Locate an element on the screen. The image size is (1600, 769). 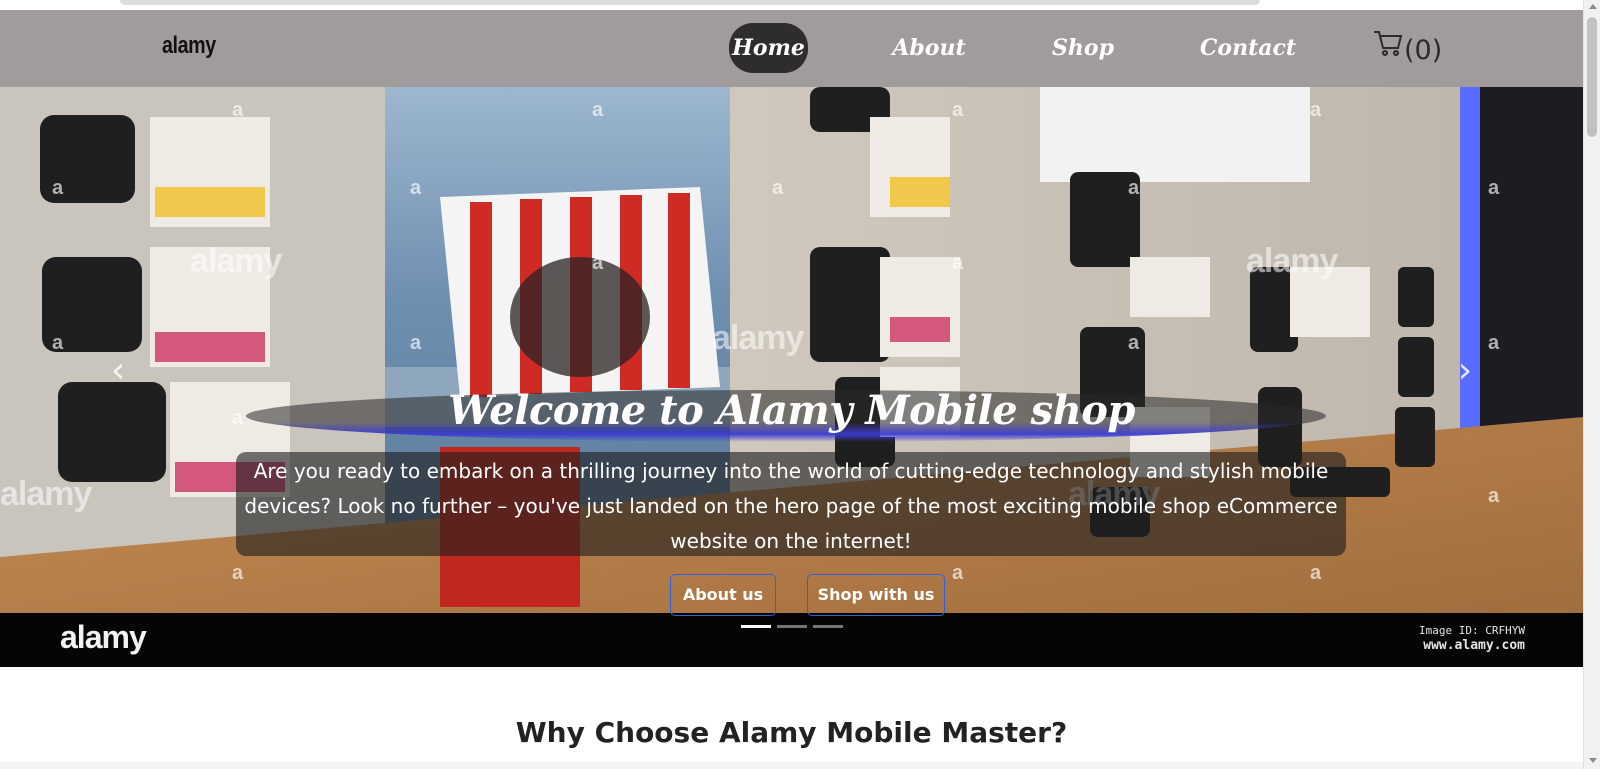
nav-about: About is located at coordinates (929, 48).